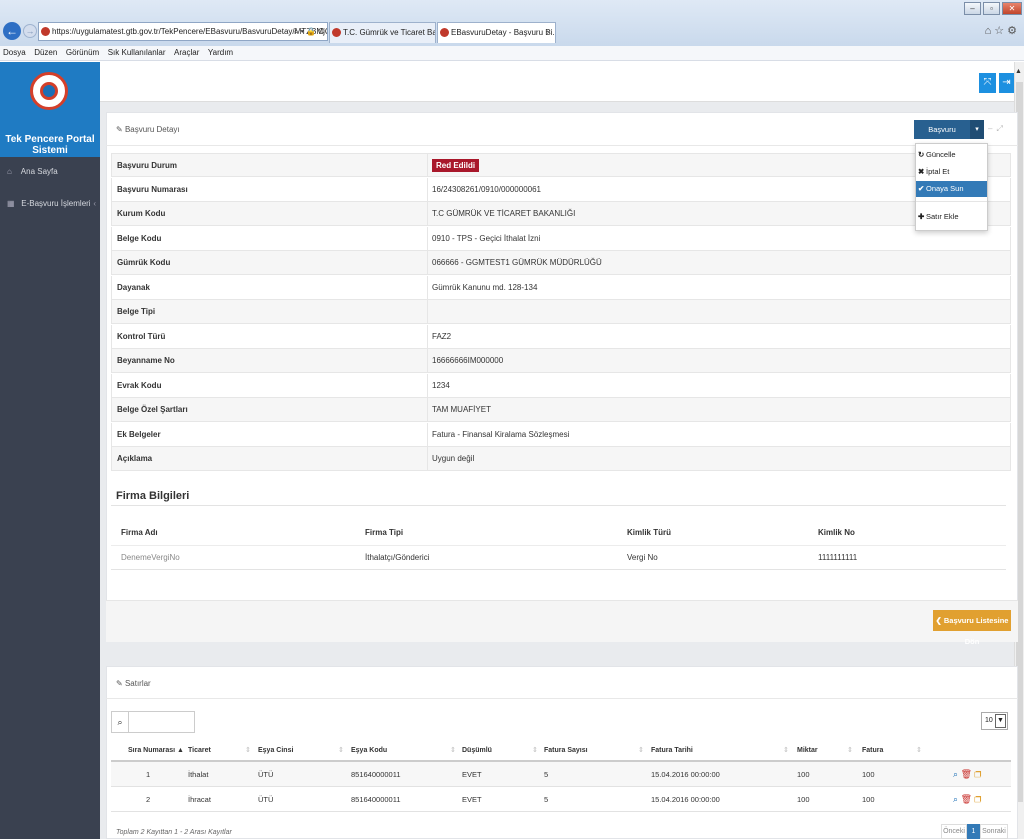 Image resolution: width=1024 pixels, height=839 pixels. What do you see at coordinates (369, 751) in the screenshot?
I see `col-esya-kodu: Eşya Kodu` at bounding box center [369, 751].